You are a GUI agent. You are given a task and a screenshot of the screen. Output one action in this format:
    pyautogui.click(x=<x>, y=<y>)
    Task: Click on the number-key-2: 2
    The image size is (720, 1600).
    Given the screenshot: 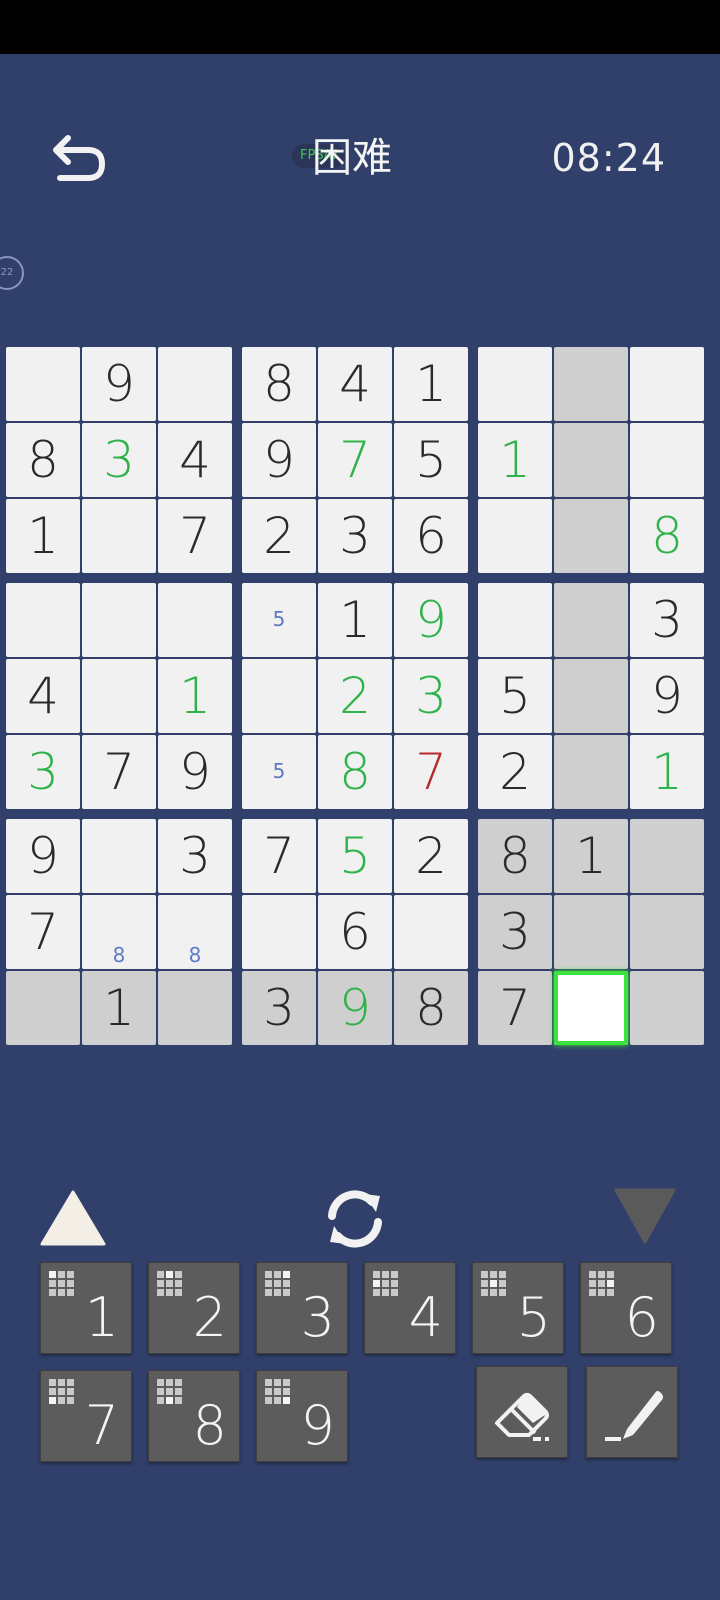 What is the action you would take?
    pyautogui.click(x=194, y=1308)
    